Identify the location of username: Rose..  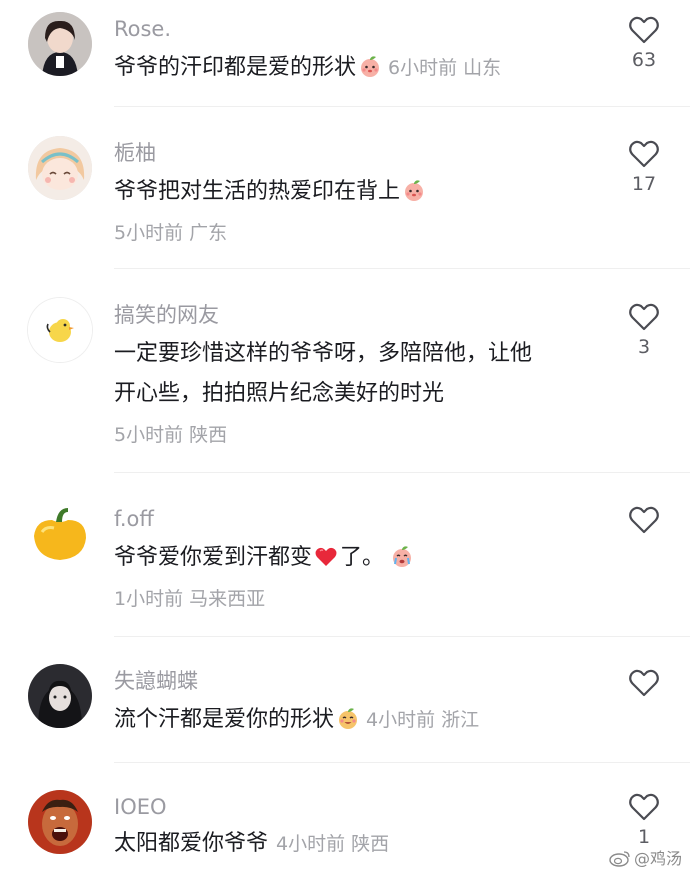
(142, 29).